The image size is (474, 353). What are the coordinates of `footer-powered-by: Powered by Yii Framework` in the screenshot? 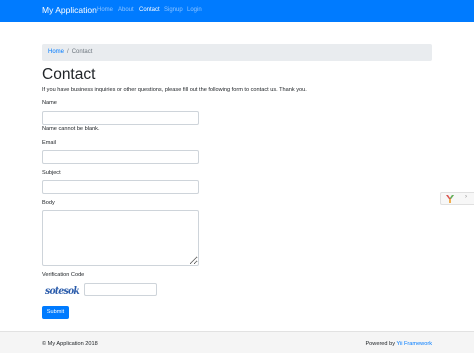 It's located at (398, 344).